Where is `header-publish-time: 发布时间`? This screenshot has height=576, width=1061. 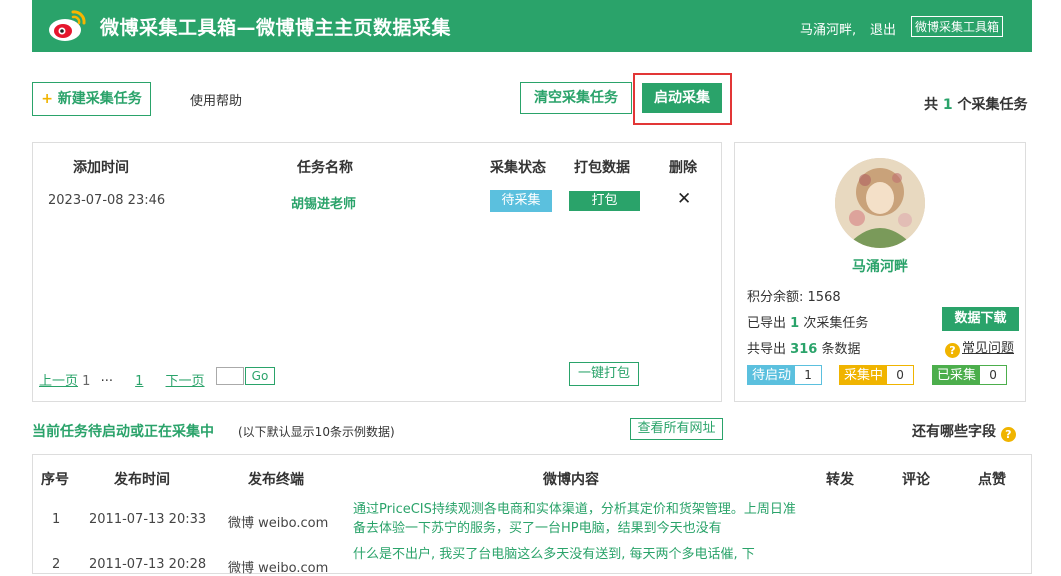
header-publish-time: 发布时间 is located at coordinates (142, 480).